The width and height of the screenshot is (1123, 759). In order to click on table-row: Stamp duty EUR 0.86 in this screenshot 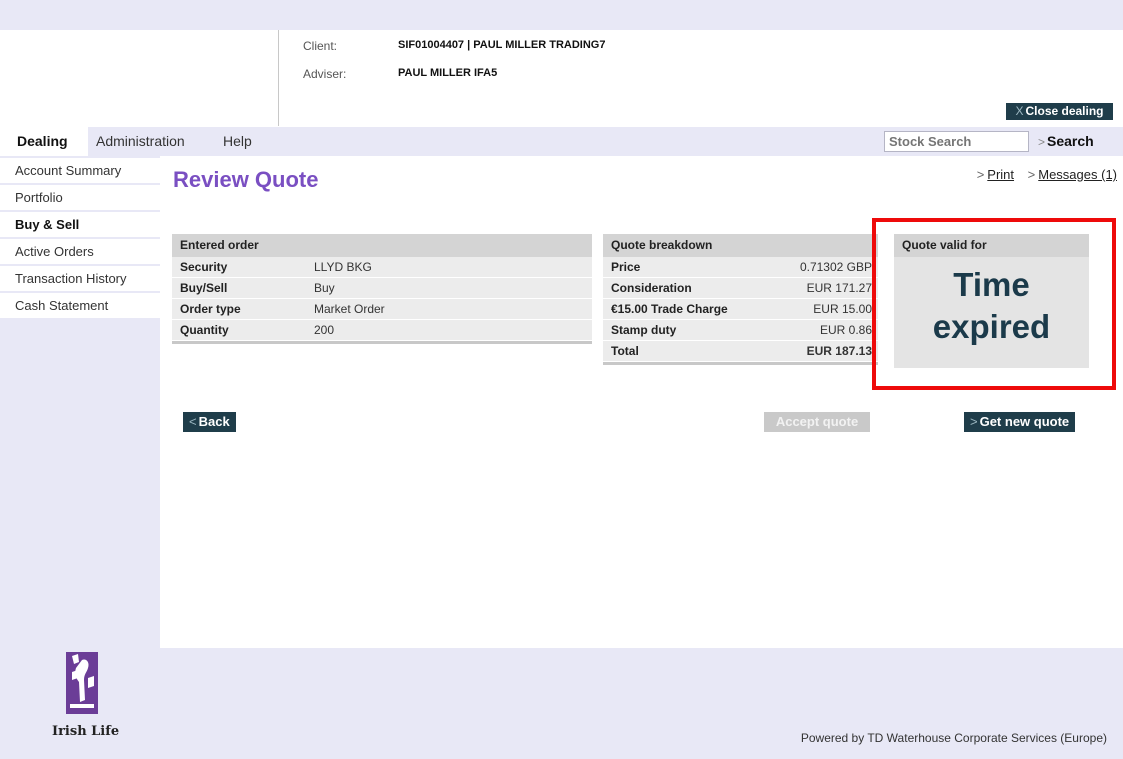, I will do `click(740, 330)`.